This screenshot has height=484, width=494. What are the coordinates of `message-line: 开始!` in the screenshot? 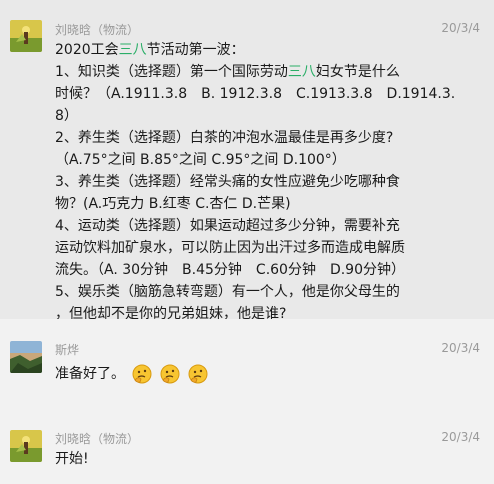 It's located at (72, 459).